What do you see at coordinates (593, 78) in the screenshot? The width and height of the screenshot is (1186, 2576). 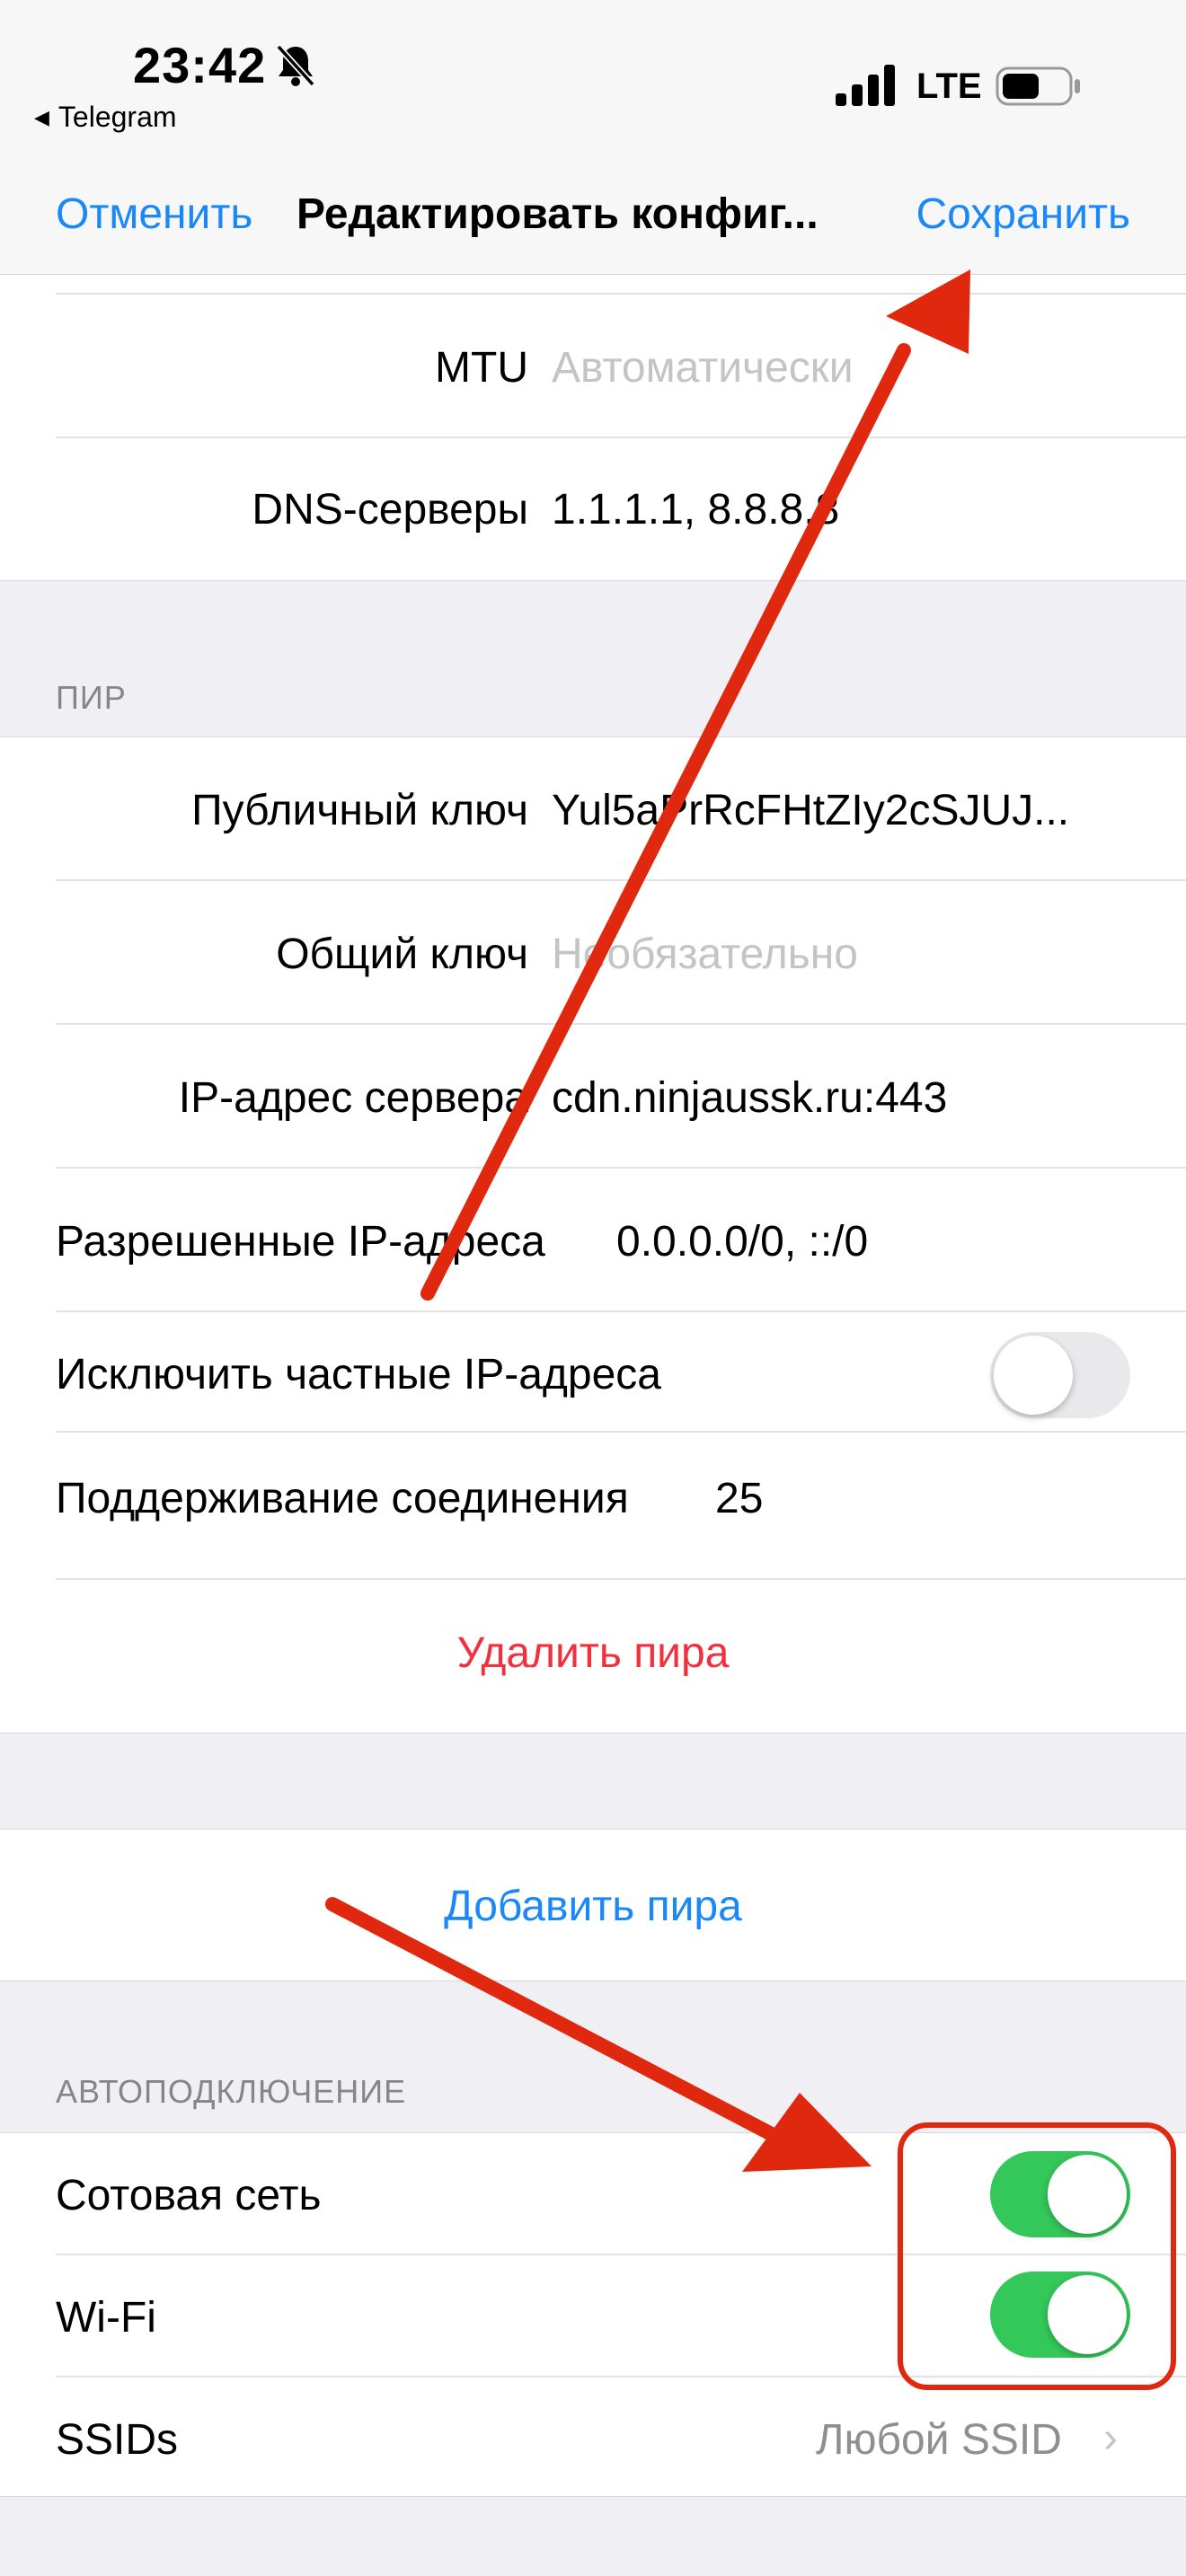 I see `status-bar: 23:42 ◀ Telegram LTE` at bounding box center [593, 78].